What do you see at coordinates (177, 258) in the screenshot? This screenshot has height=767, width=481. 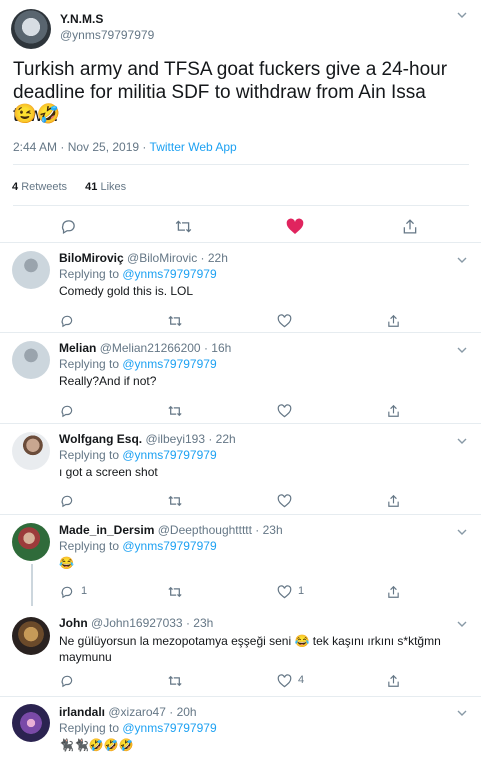 I see `reply-handle: @BiloMirovic · 22h` at bounding box center [177, 258].